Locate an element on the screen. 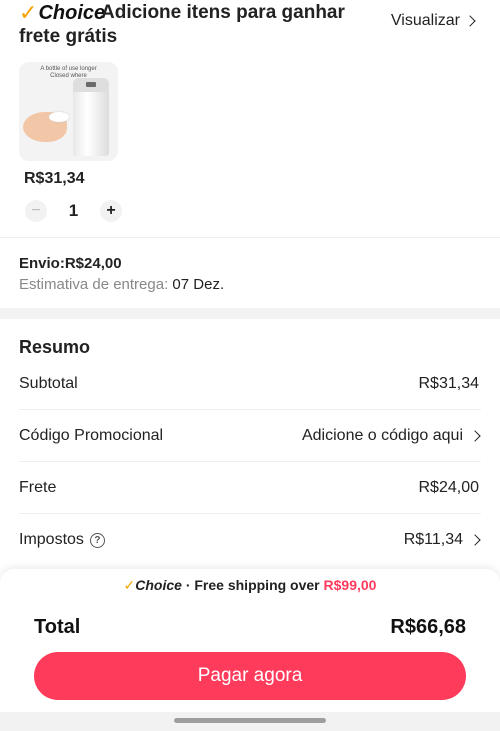 The height and width of the screenshot is (731, 500). promo-amount: R$99,00 is located at coordinates (350, 585).